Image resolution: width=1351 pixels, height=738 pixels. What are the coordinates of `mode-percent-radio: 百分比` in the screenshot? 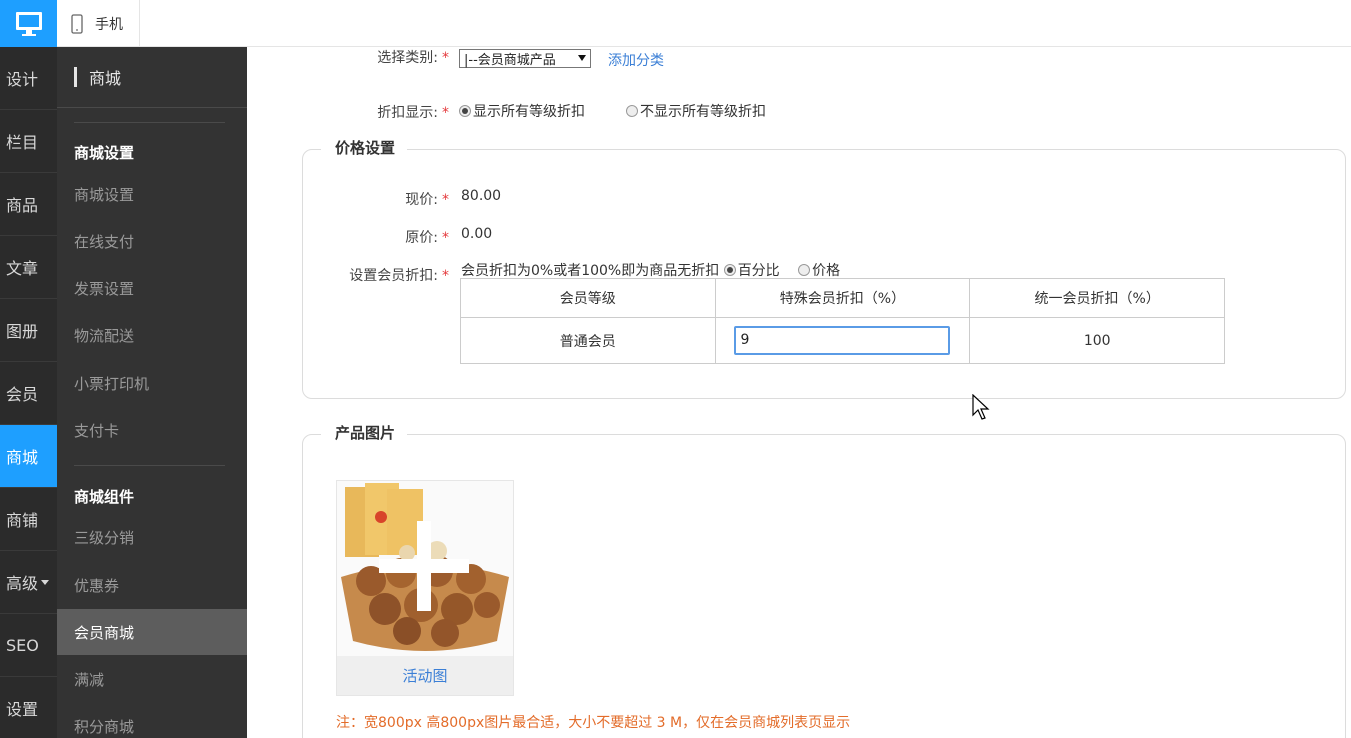 It's located at (751, 271).